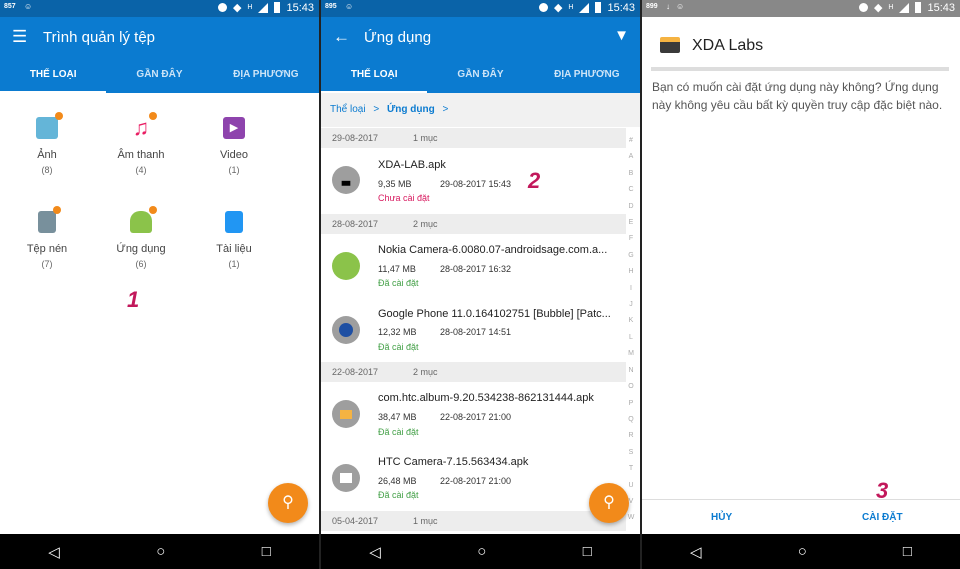 The height and width of the screenshot is (569, 960). What do you see at coordinates (668, 6) in the screenshot?
I see `download-icon: ↓` at bounding box center [668, 6].